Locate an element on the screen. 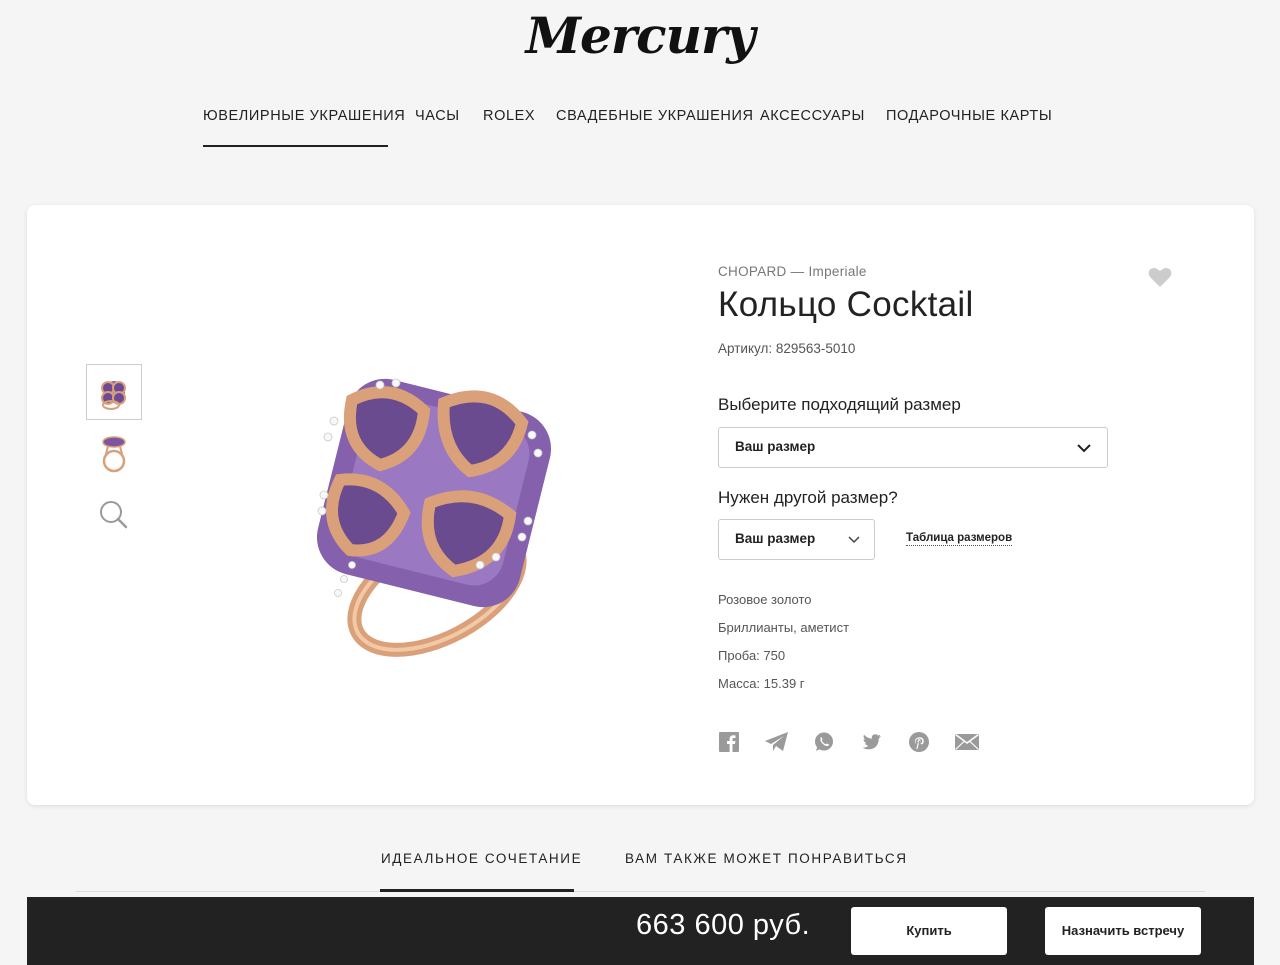  other-size-select-value: Ваш размер is located at coordinates (775, 538).